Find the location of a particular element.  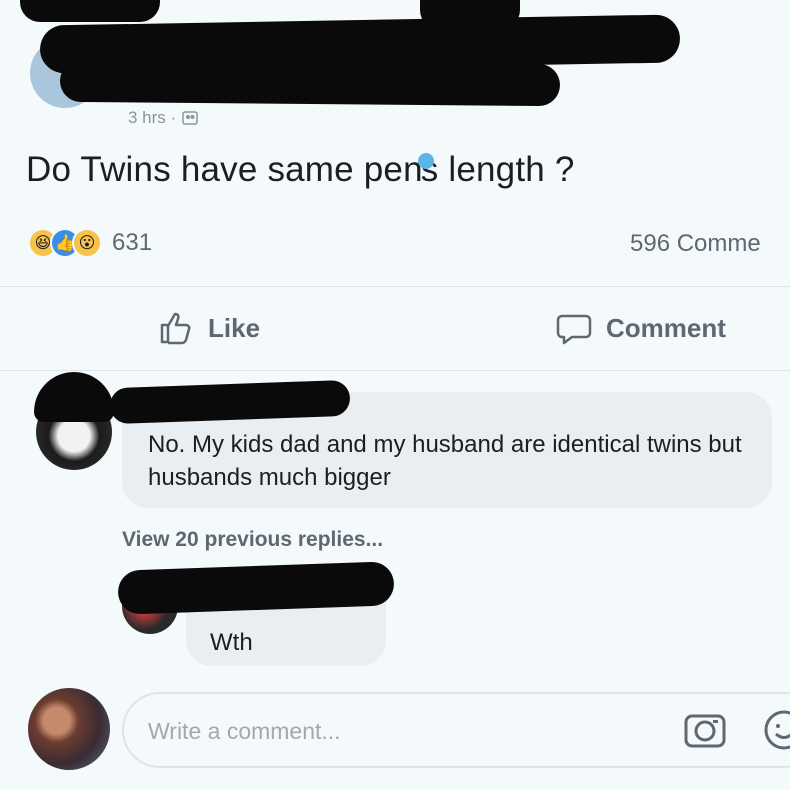

friends-icon is located at coordinates (190, 118).